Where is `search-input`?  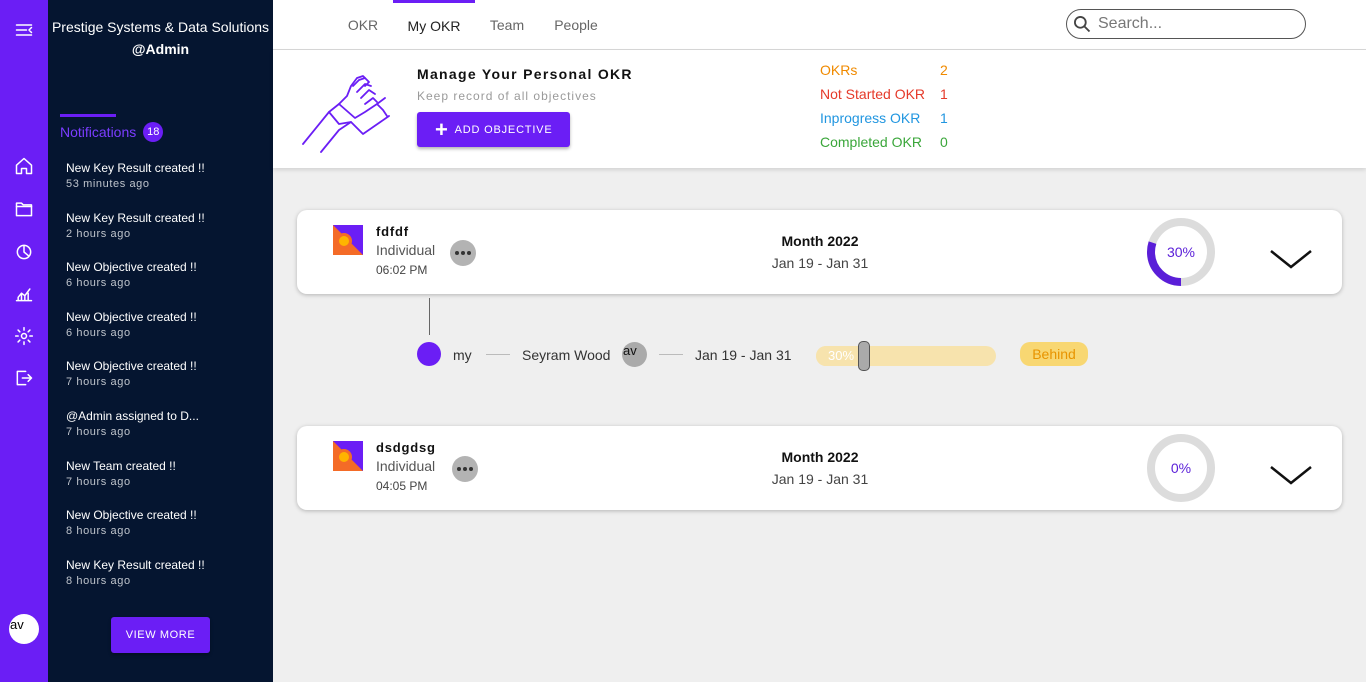
search-input is located at coordinates (1198, 24).